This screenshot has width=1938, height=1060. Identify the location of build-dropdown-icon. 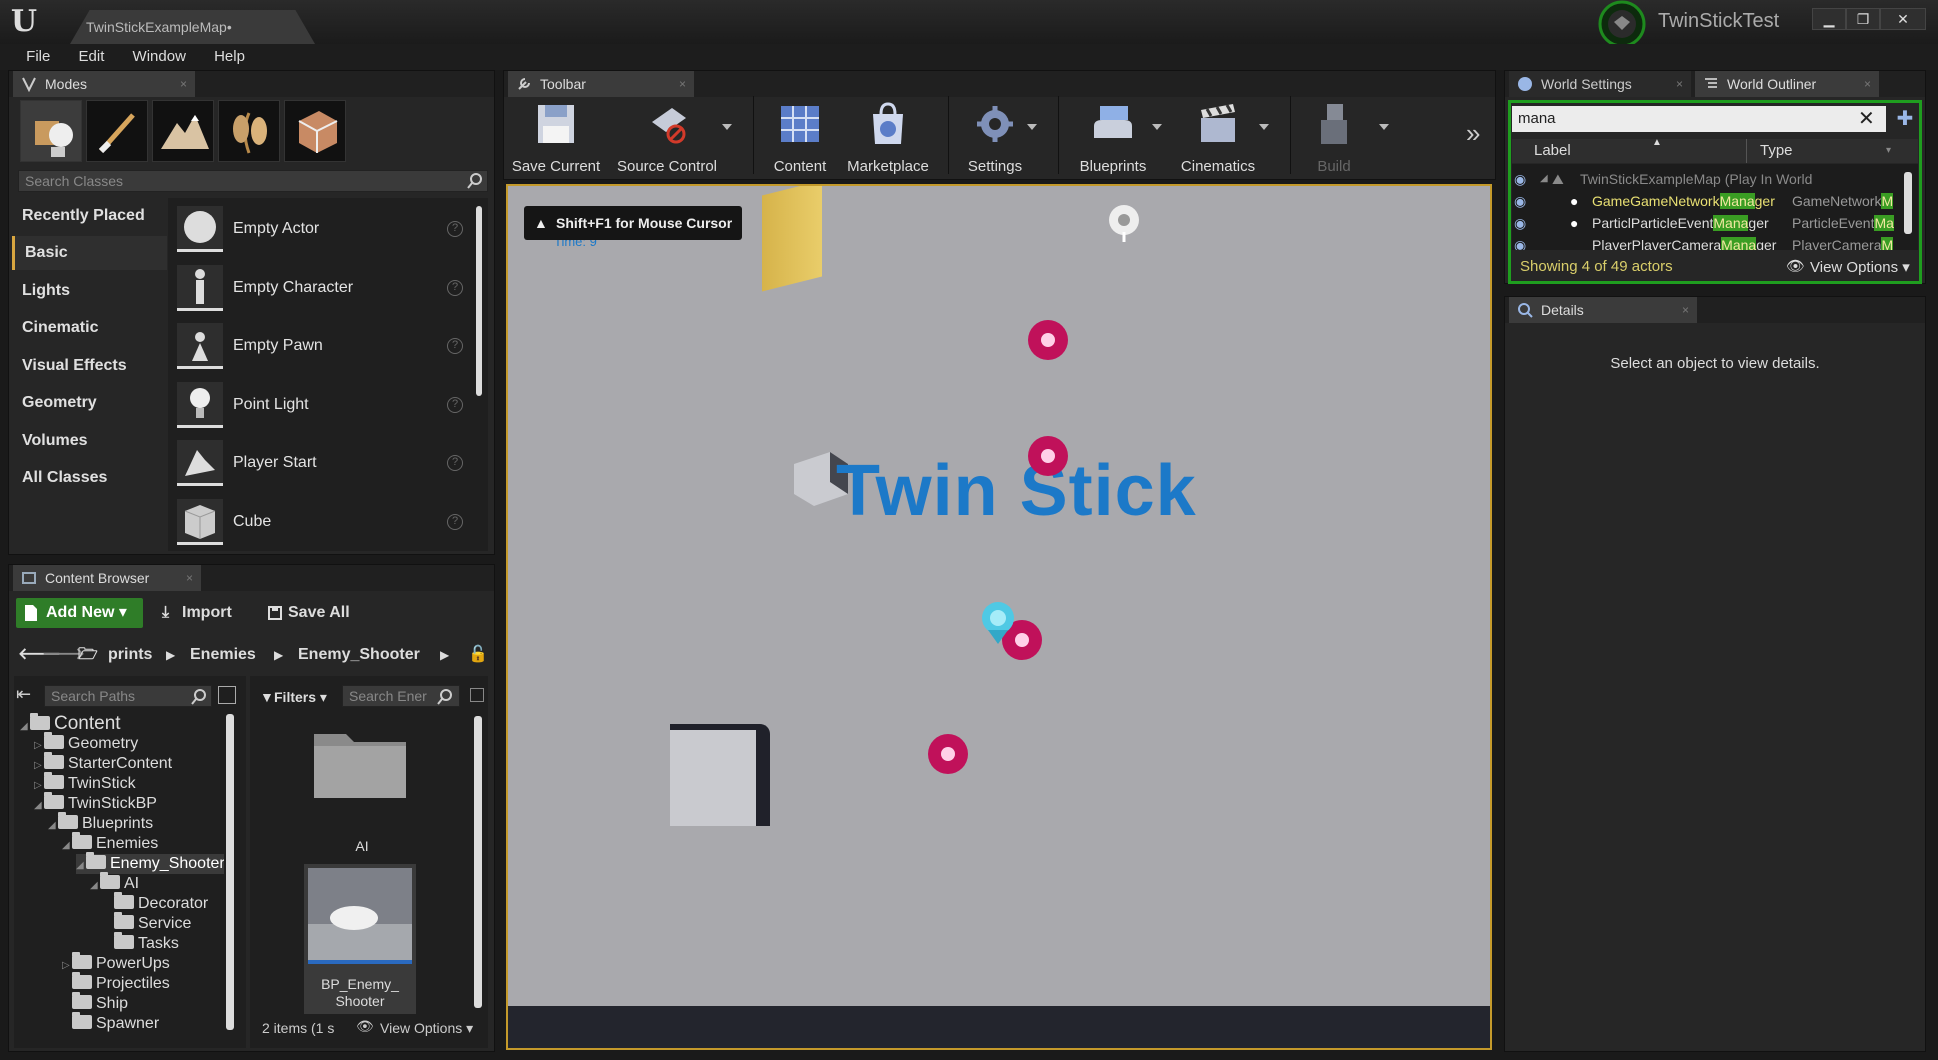
(1384, 127).